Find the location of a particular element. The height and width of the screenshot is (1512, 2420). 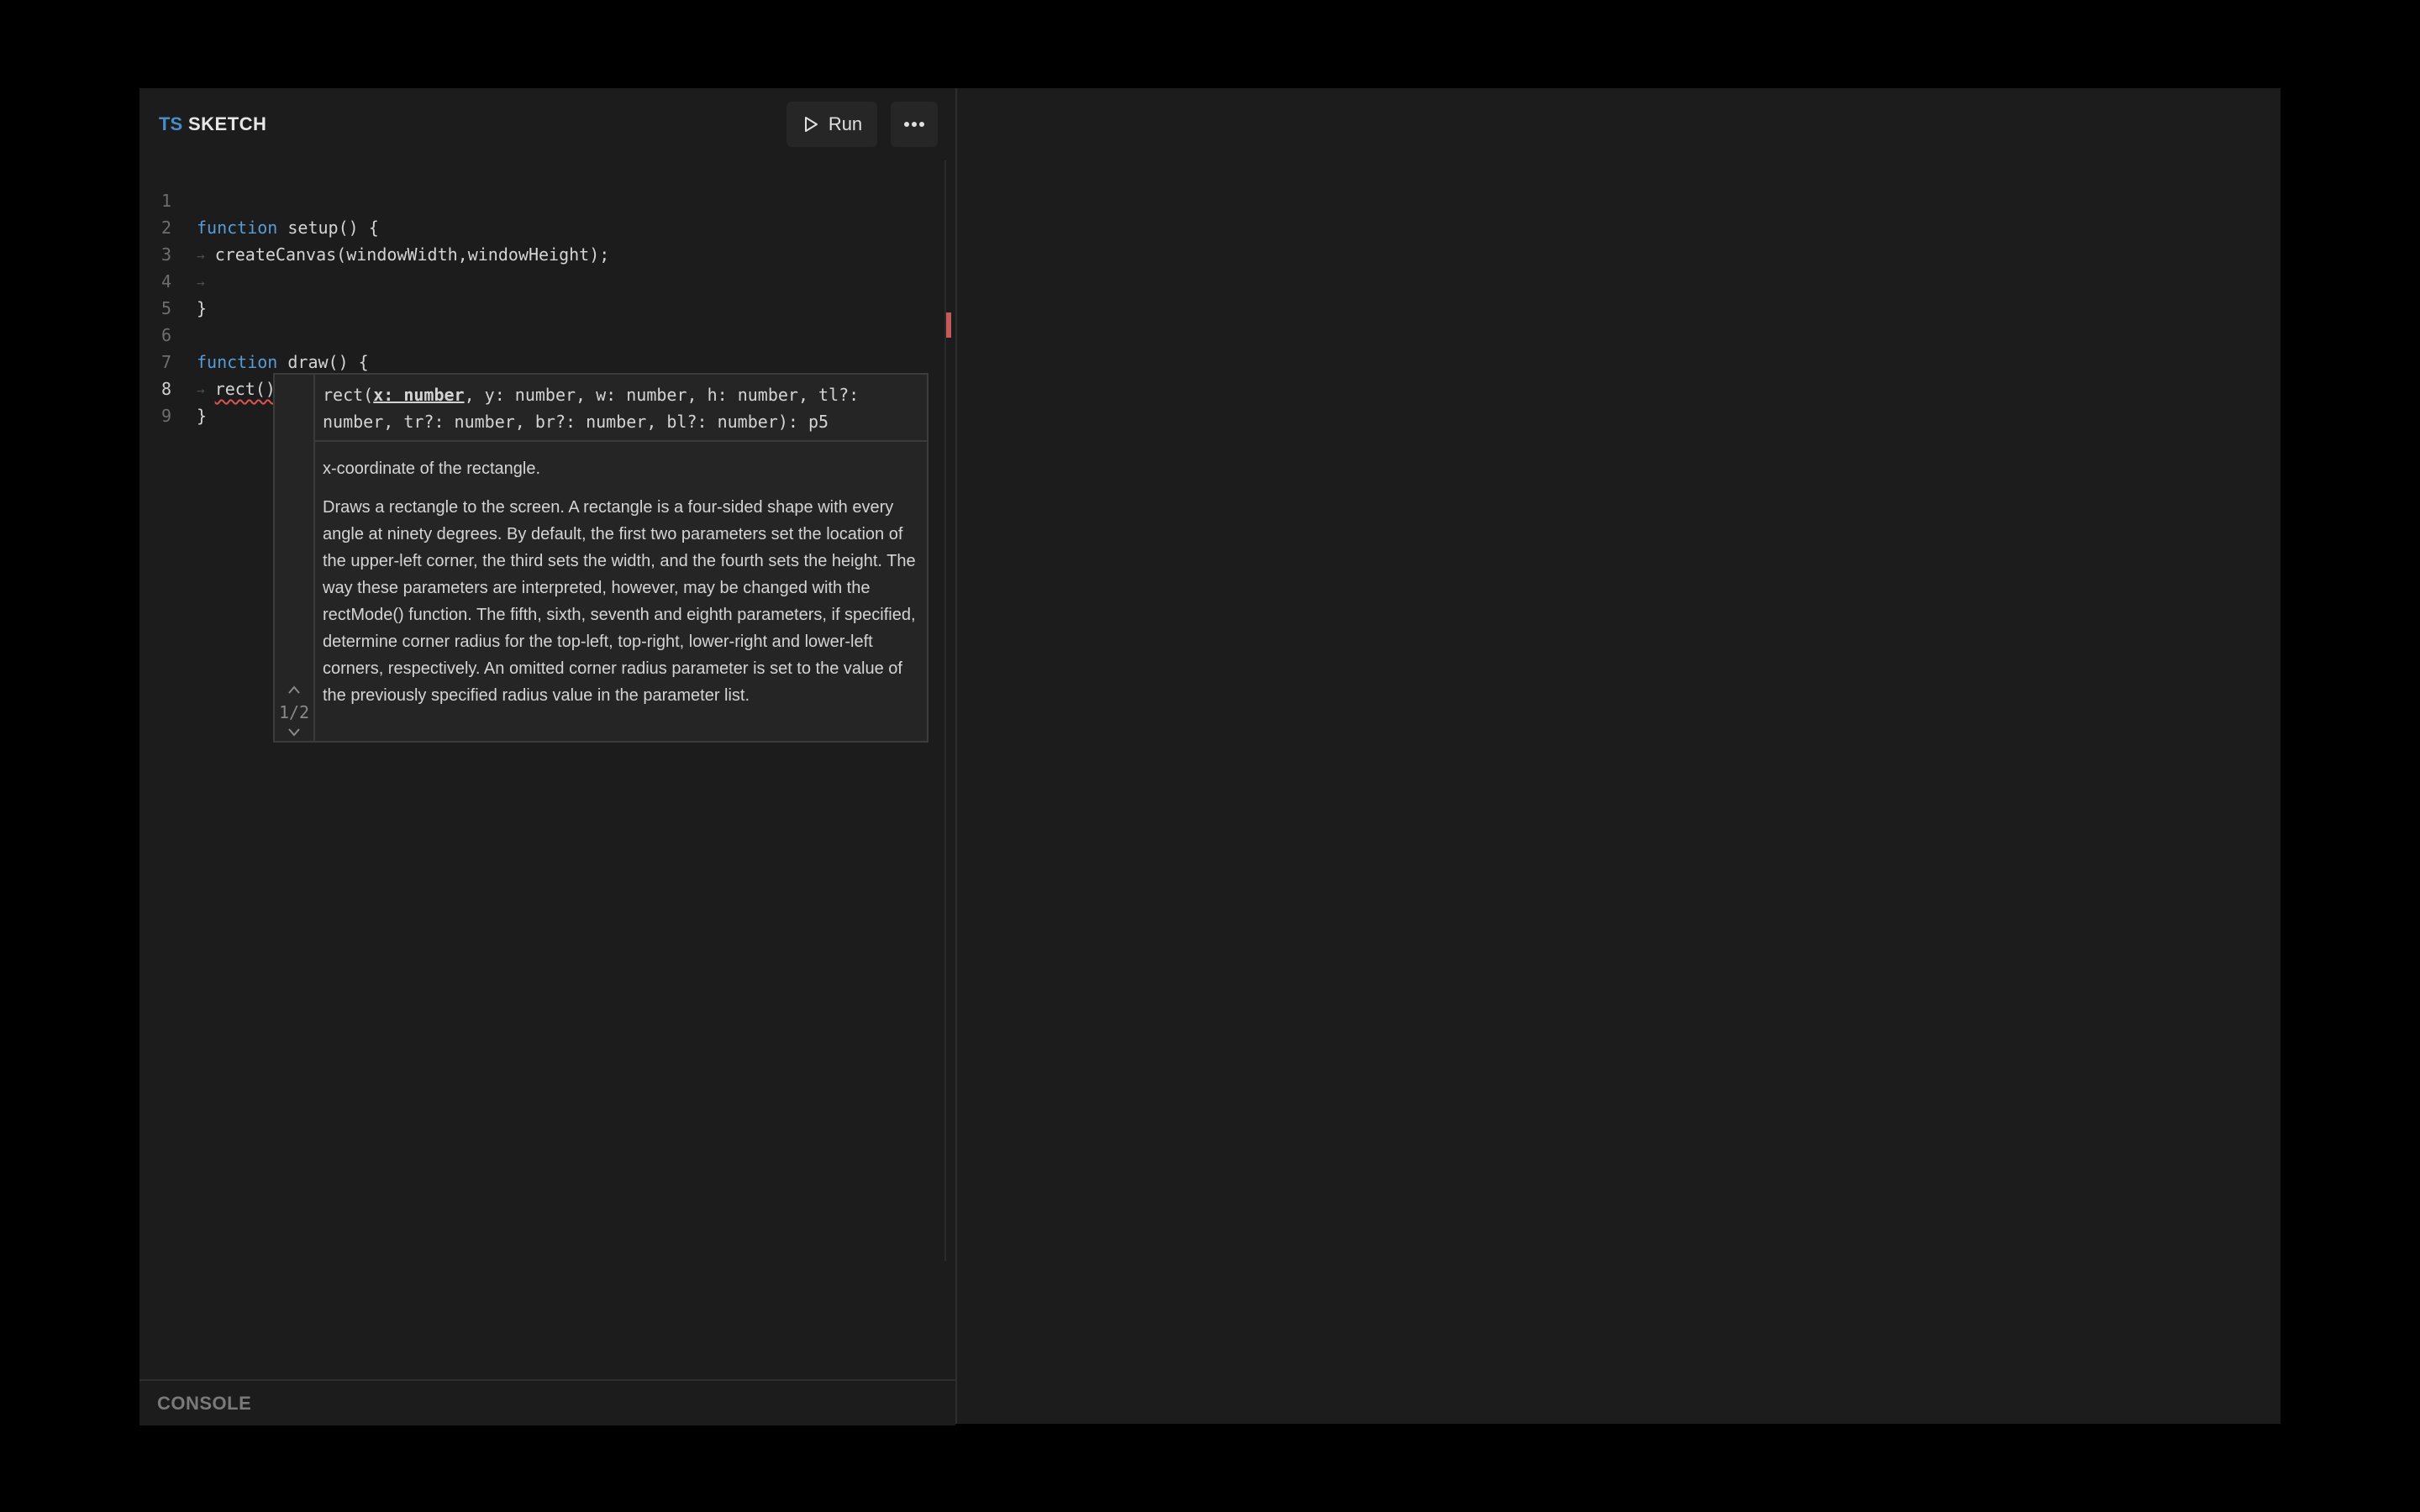

code-token: createCanvas(windowWidth,windowHeight); is located at coordinates (412, 254).